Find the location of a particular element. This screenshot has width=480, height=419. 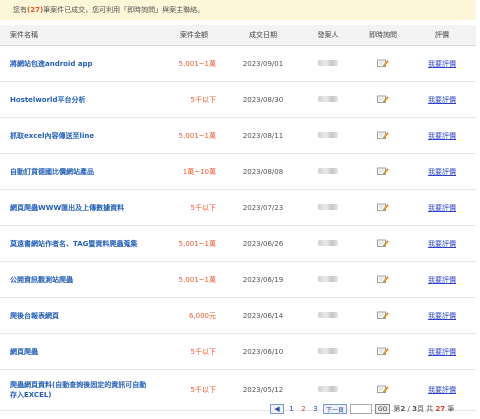

deal-date: 2023/08/30 is located at coordinates (263, 99).